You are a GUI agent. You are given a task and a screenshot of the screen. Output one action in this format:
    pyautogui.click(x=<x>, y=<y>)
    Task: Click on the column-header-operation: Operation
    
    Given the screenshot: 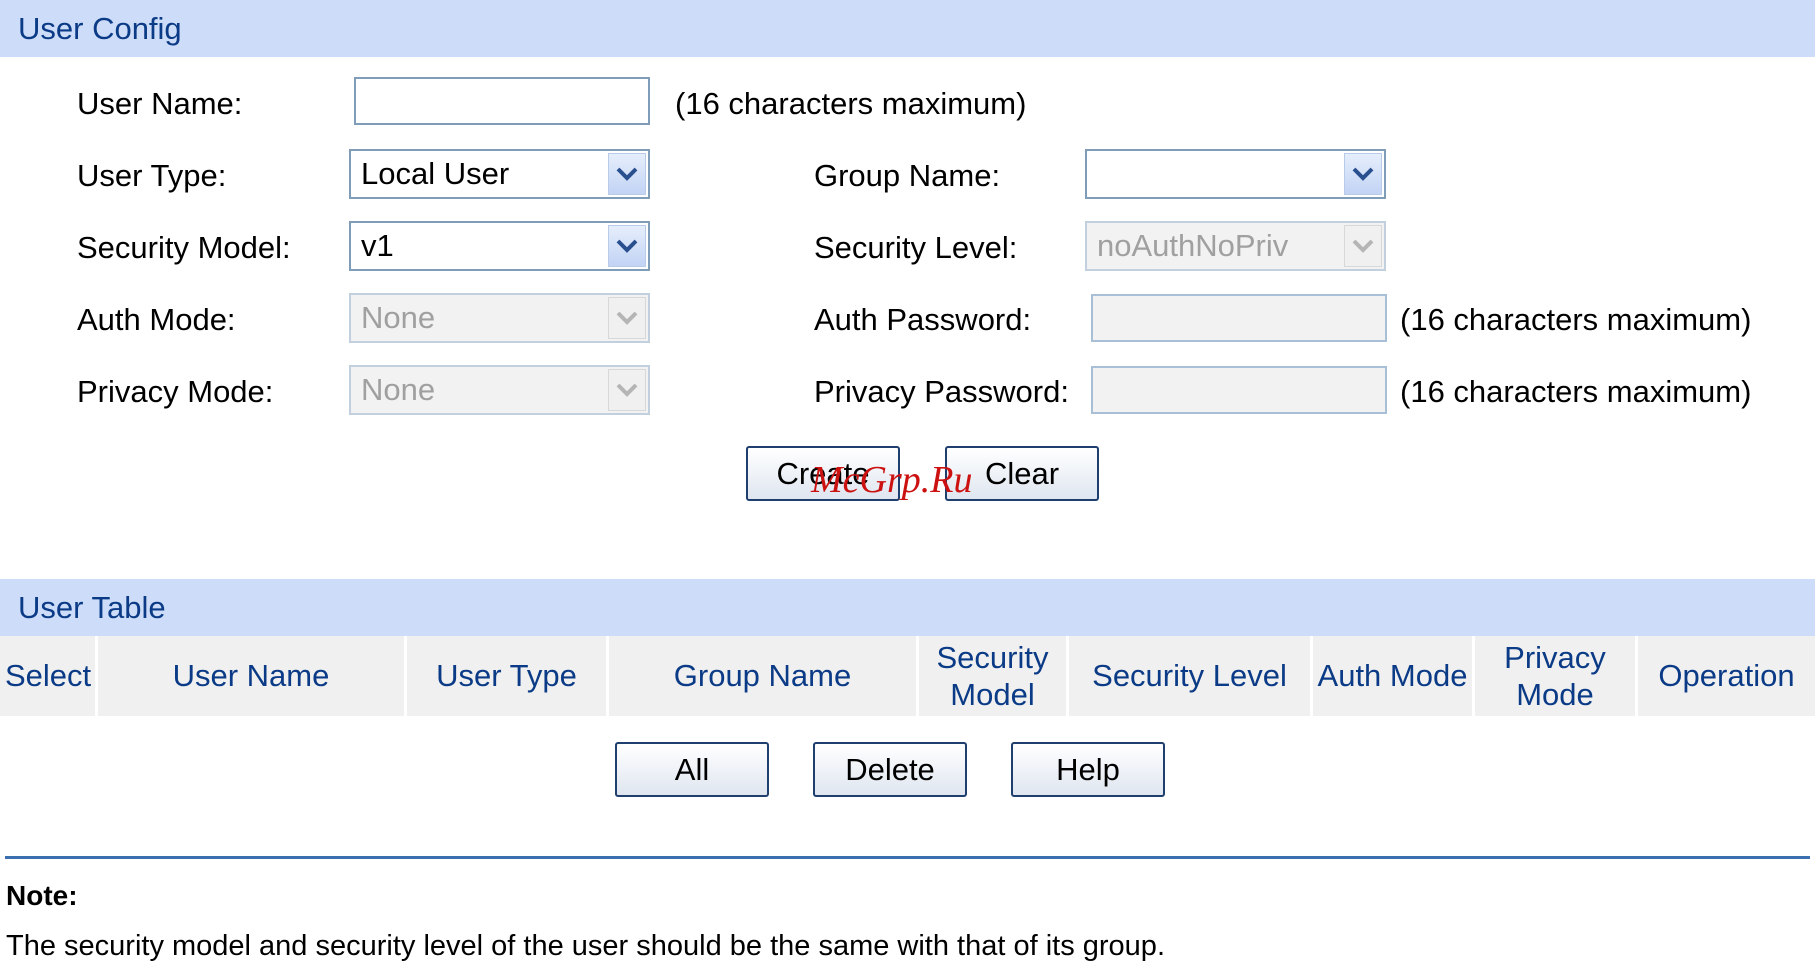 What is the action you would take?
    pyautogui.click(x=1726, y=676)
    